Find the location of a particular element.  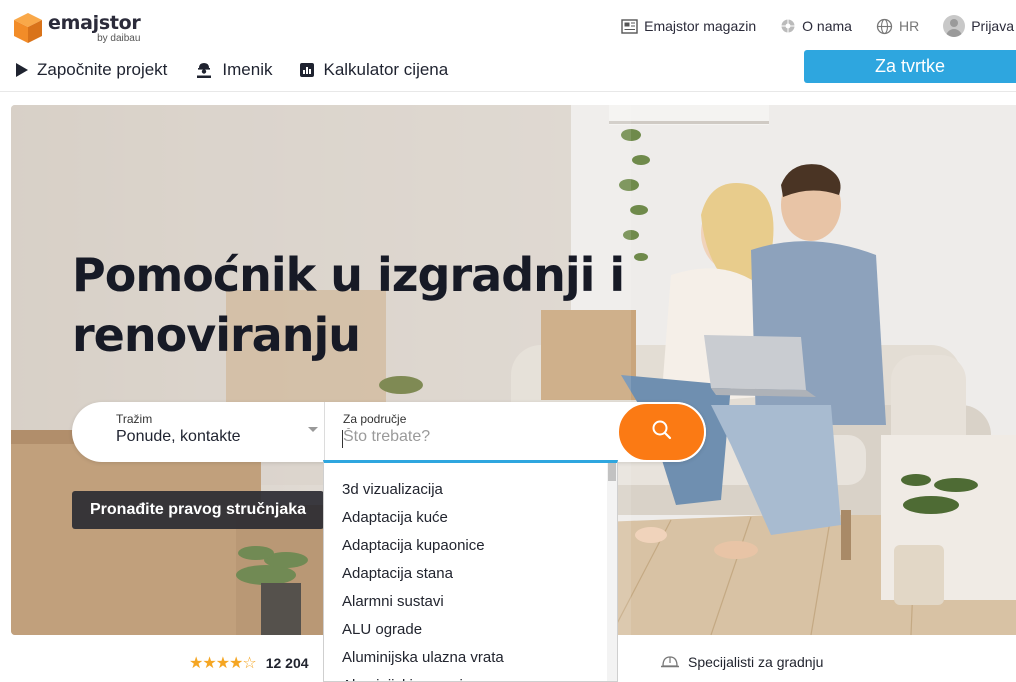

magazine-link-label: Emajstor magazin is located at coordinates (700, 26).